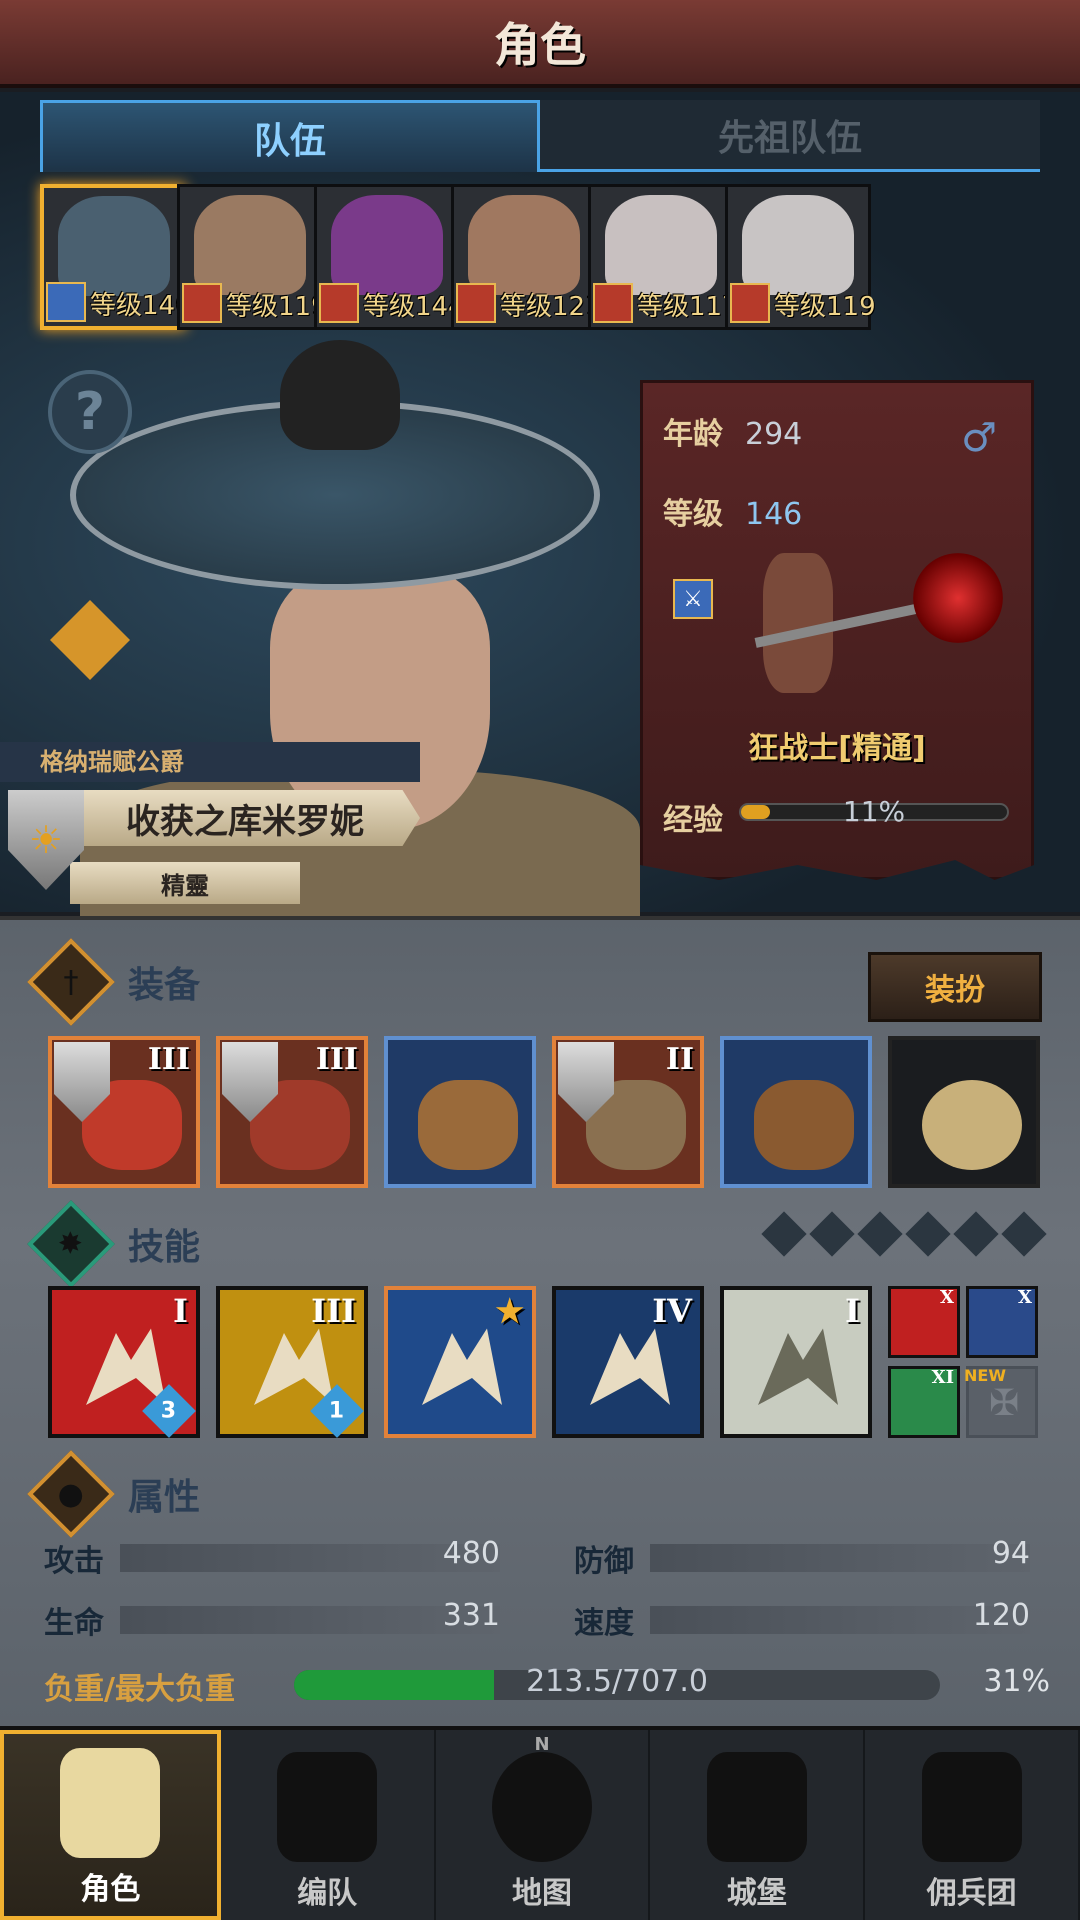  Describe the element at coordinates (274, 1557) in the screenshot. I see `stat-row: 攻击 480` at that location.